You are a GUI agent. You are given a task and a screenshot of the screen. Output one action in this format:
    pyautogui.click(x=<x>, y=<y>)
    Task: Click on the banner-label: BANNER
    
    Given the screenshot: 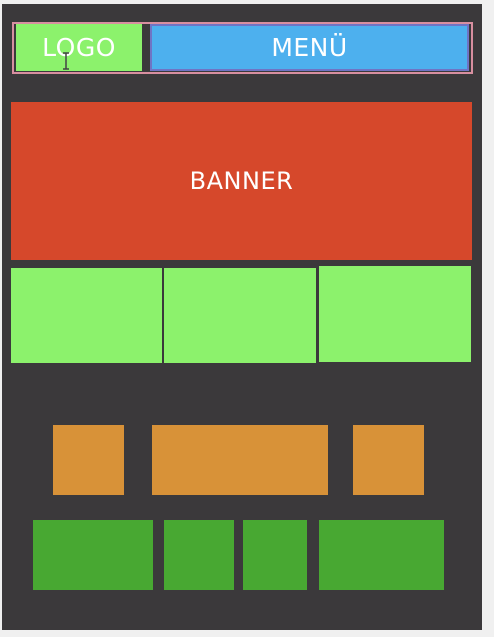 What is the action you would take?
    pyautogui.click(x=241, y=181)
    